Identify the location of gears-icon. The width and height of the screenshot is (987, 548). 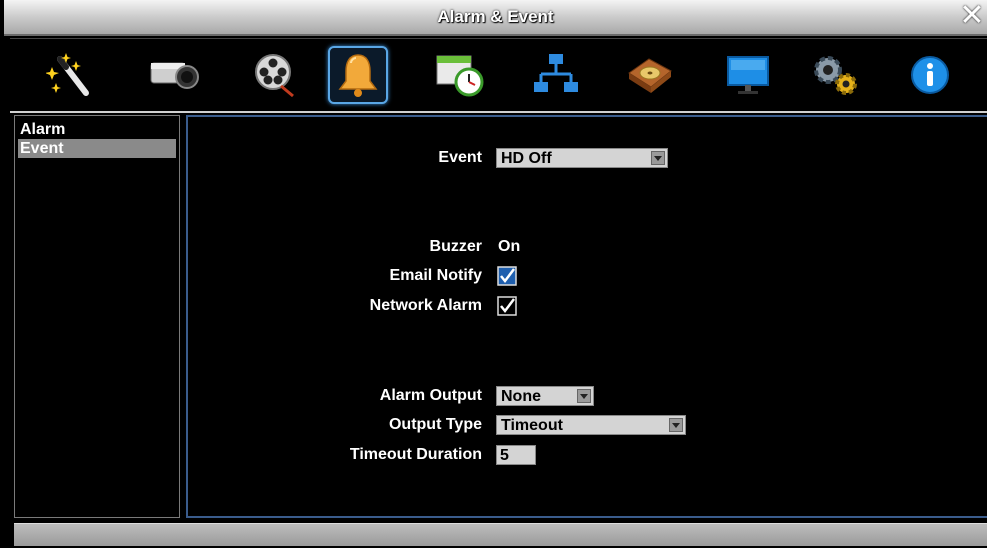
(835, 75).